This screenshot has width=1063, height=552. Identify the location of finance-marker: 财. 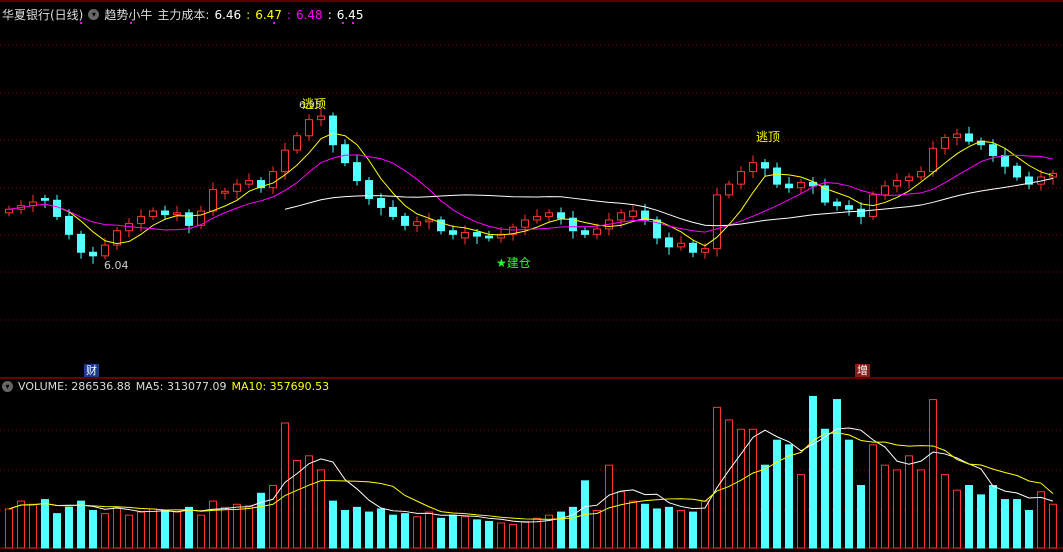
(91, 370).